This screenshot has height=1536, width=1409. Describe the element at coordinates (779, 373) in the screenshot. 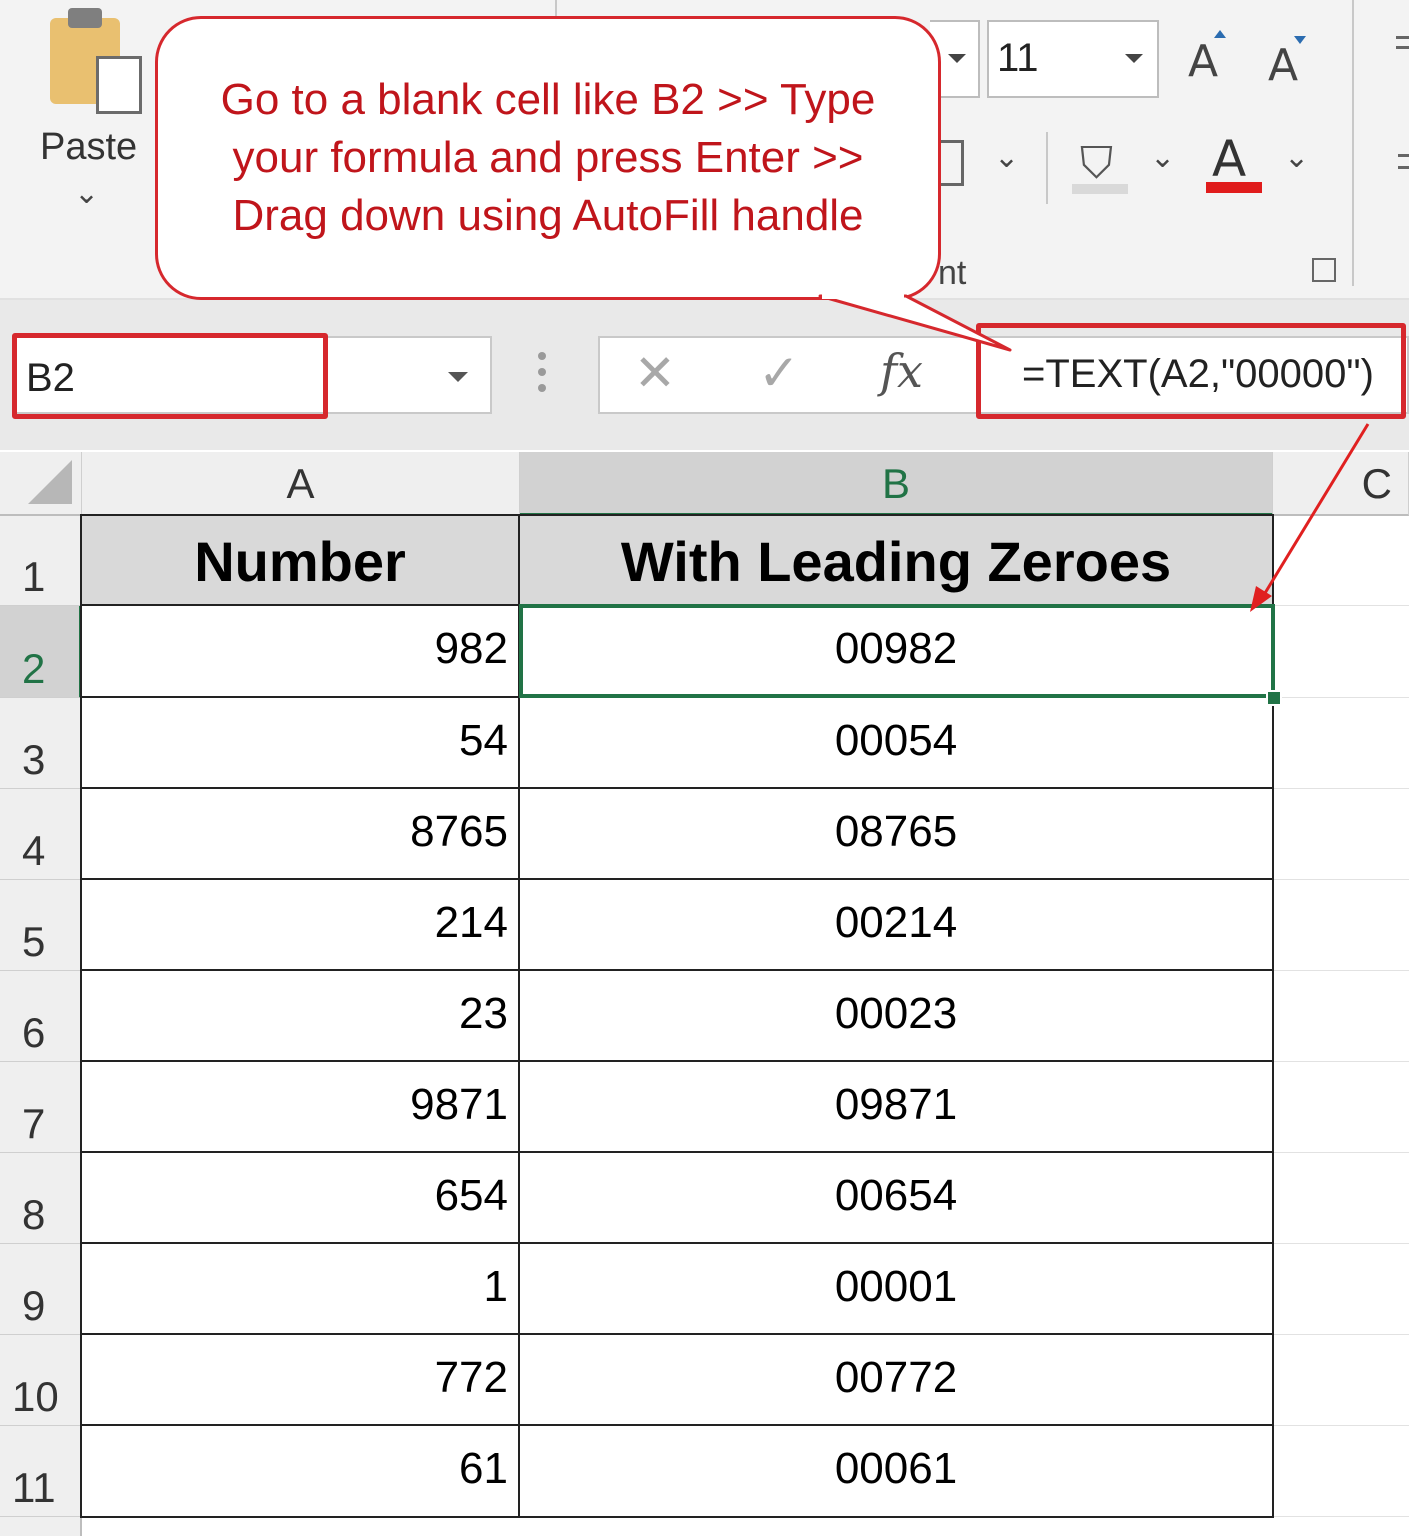

I see `enter-icon: ✓` at that location.